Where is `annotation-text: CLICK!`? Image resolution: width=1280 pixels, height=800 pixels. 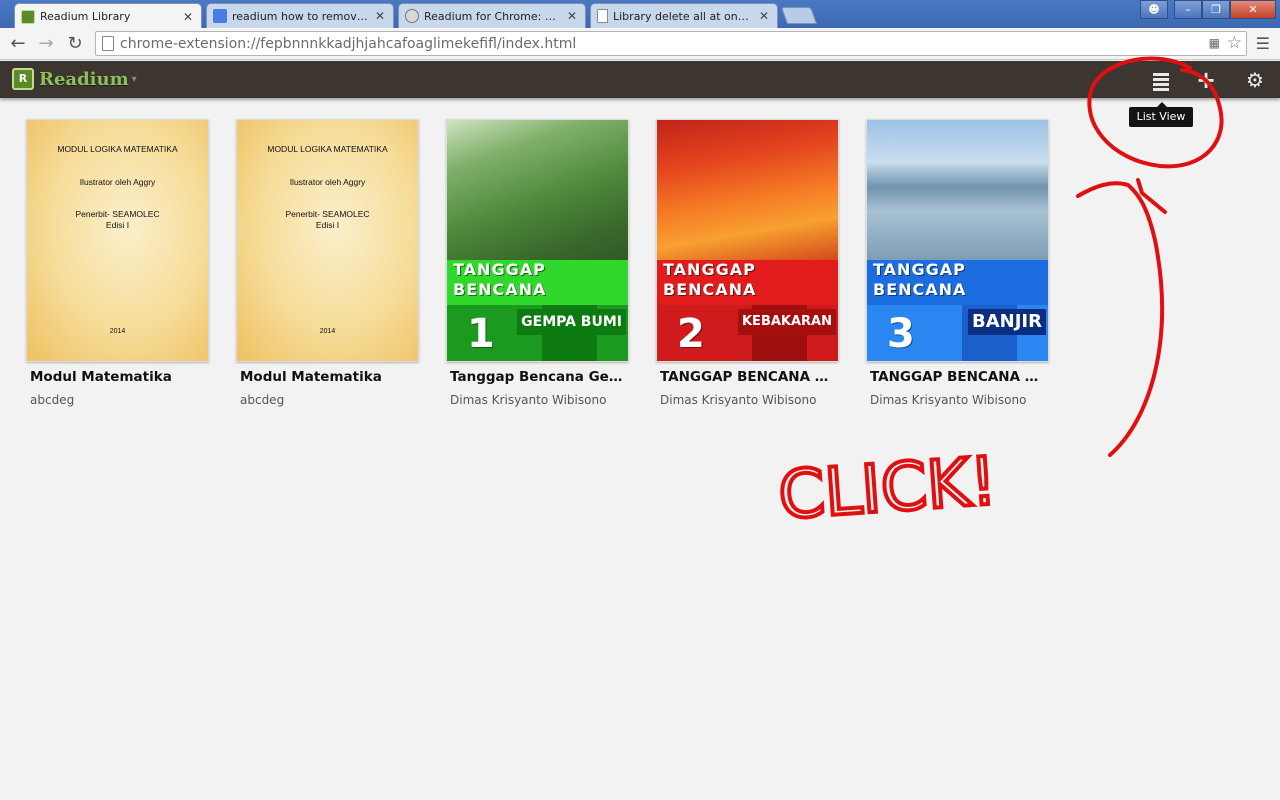
annotation-text: CLICK! is located at coordinates (887, 488).